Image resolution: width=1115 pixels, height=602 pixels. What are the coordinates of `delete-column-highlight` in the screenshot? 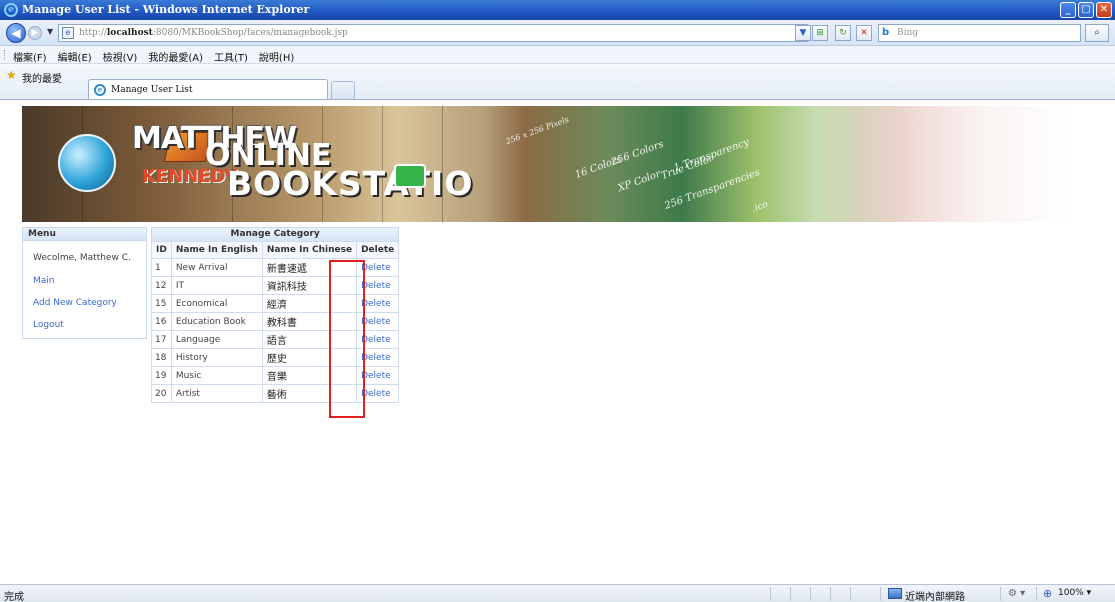 It's located at (347, 339).